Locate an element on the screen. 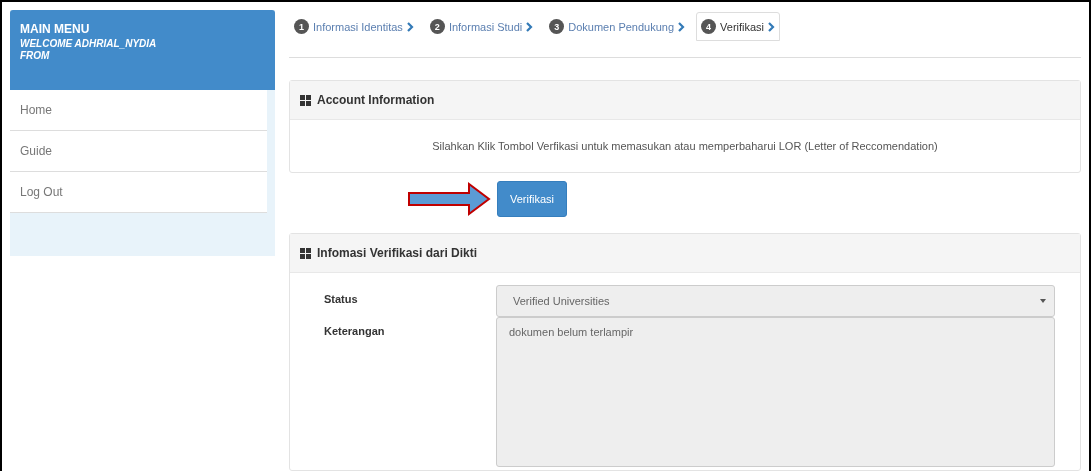 This screenshot has width=1091, height=471. panel-title: Account Information is located at coordinates (376, 100).